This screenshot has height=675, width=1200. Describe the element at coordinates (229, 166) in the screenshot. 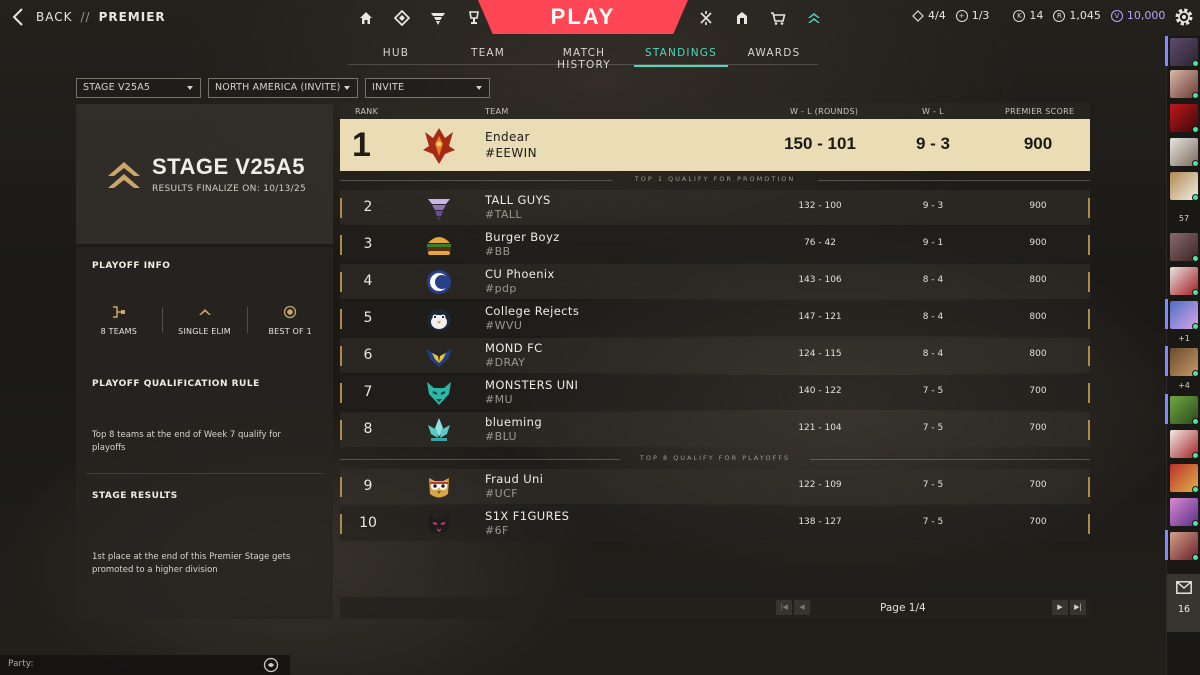

I see `stage-title: STAGE V25A5` at that location.